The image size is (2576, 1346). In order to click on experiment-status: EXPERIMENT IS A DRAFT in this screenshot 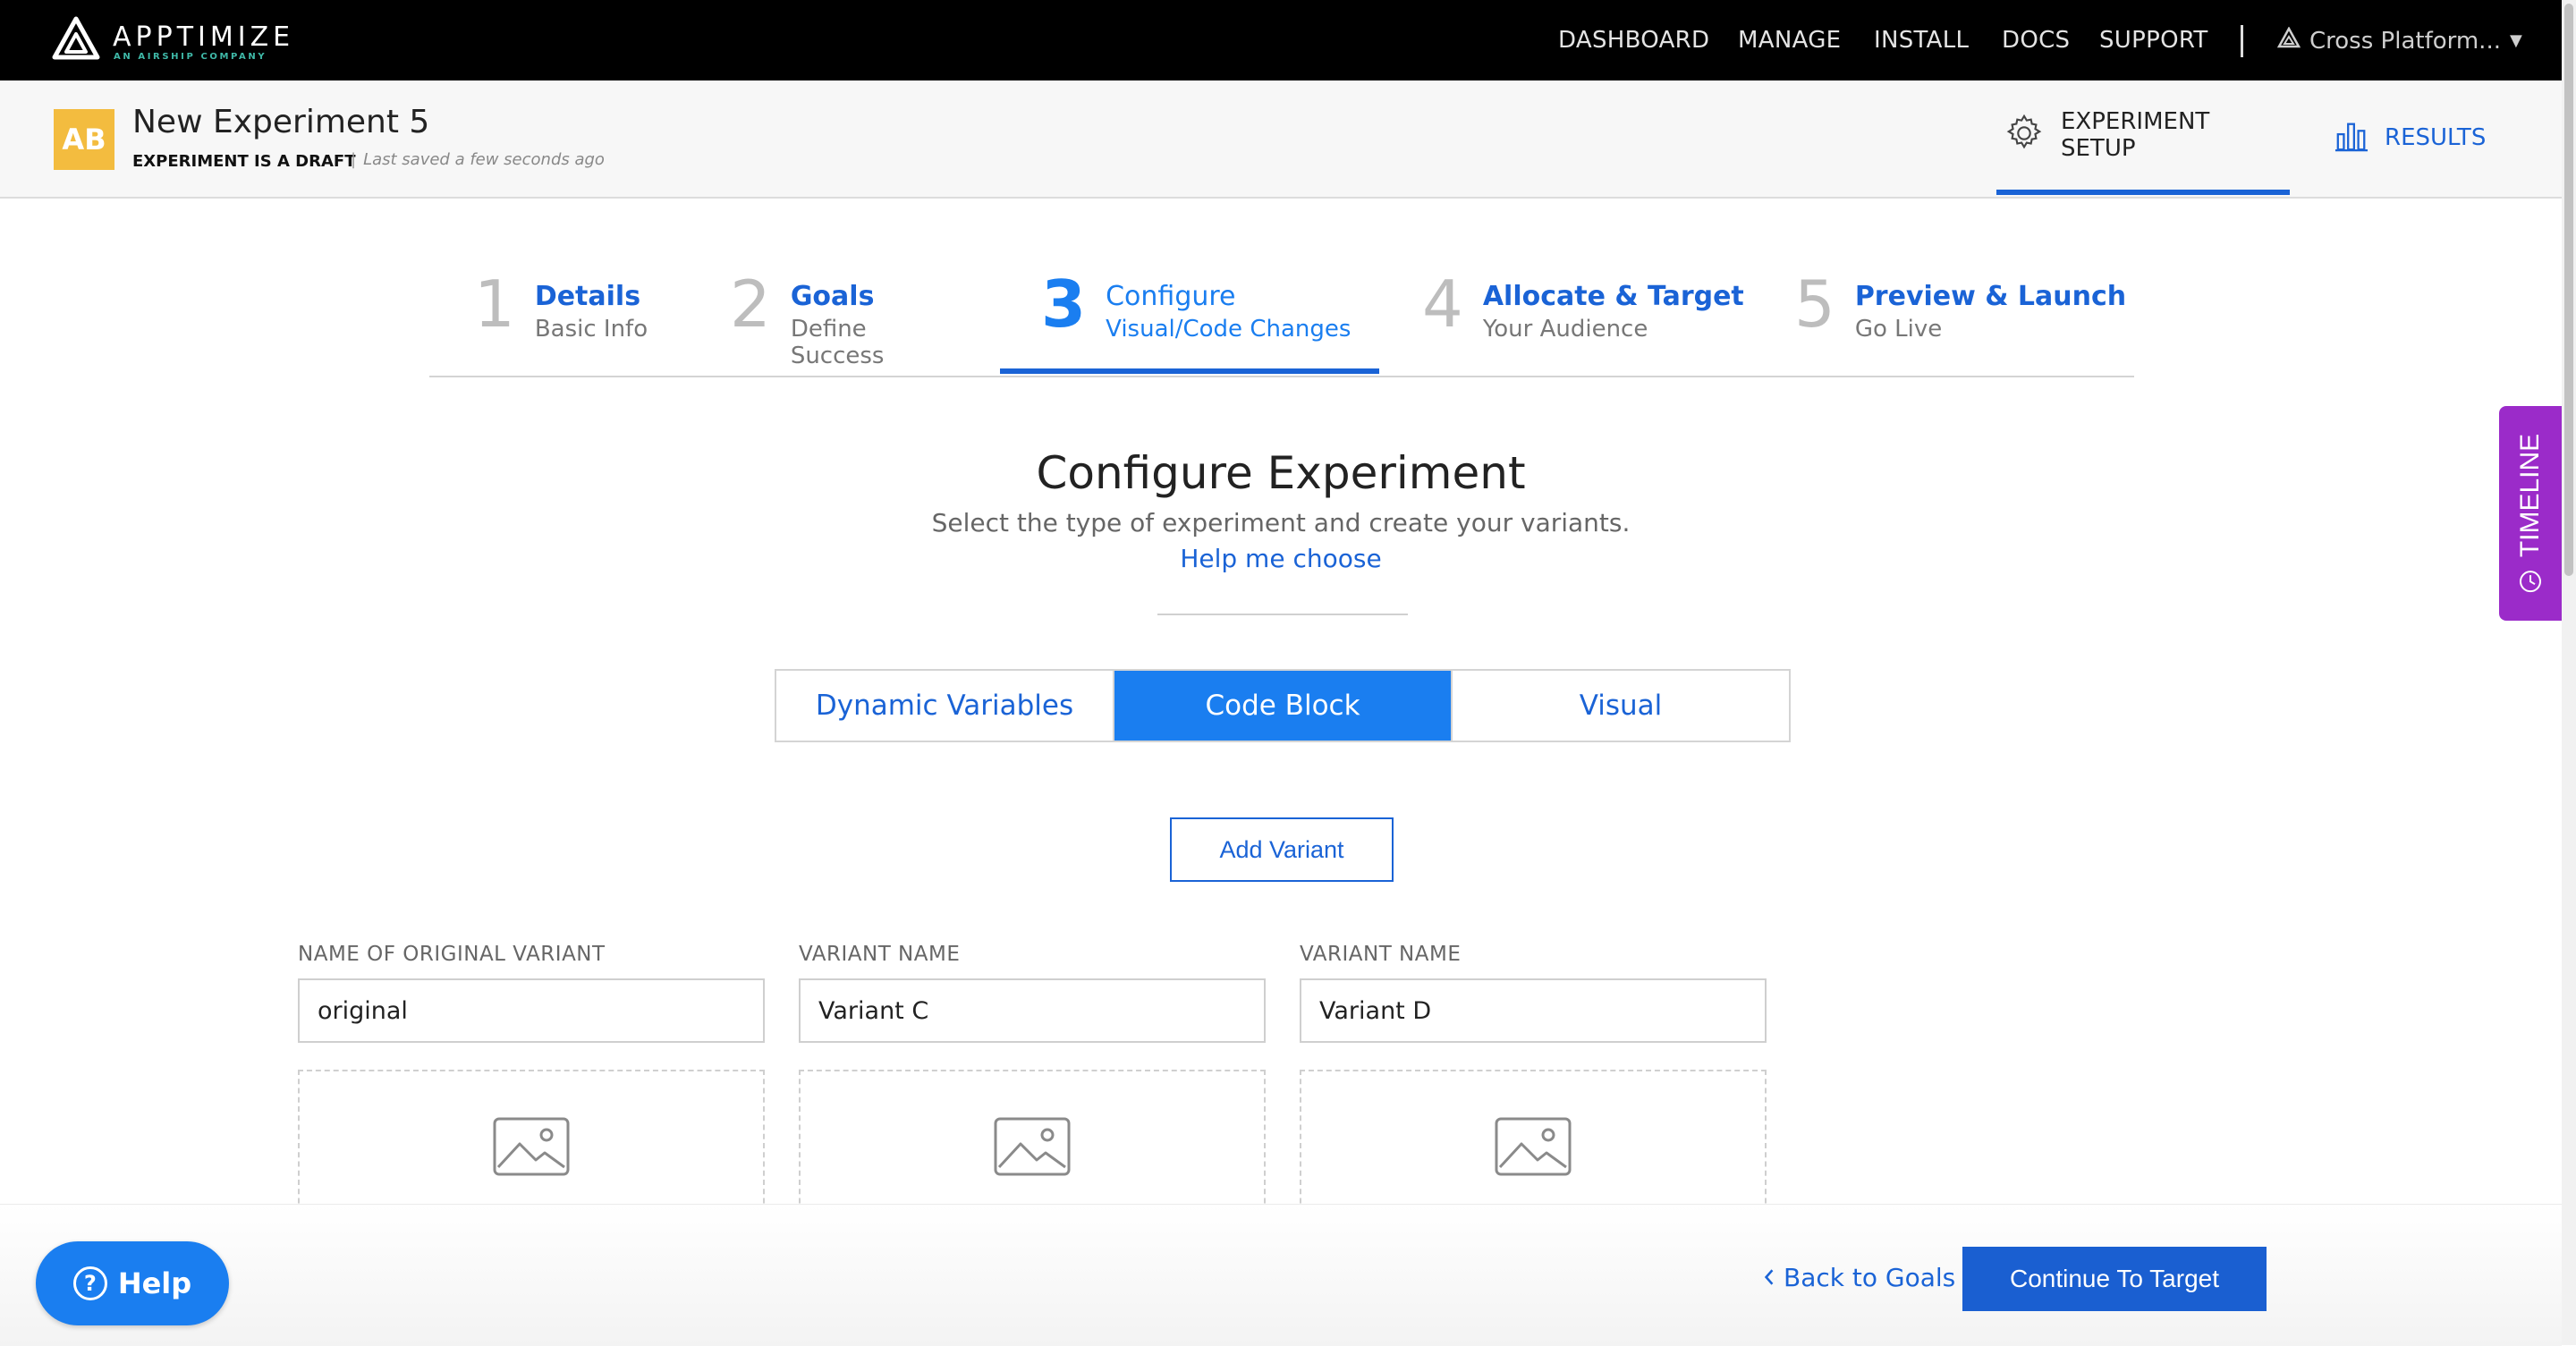, I will do `click(244, 161)`.